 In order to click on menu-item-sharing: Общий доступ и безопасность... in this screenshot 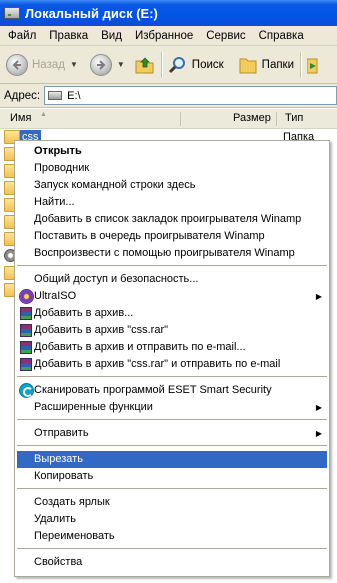, I will do `click(172, 279)`.